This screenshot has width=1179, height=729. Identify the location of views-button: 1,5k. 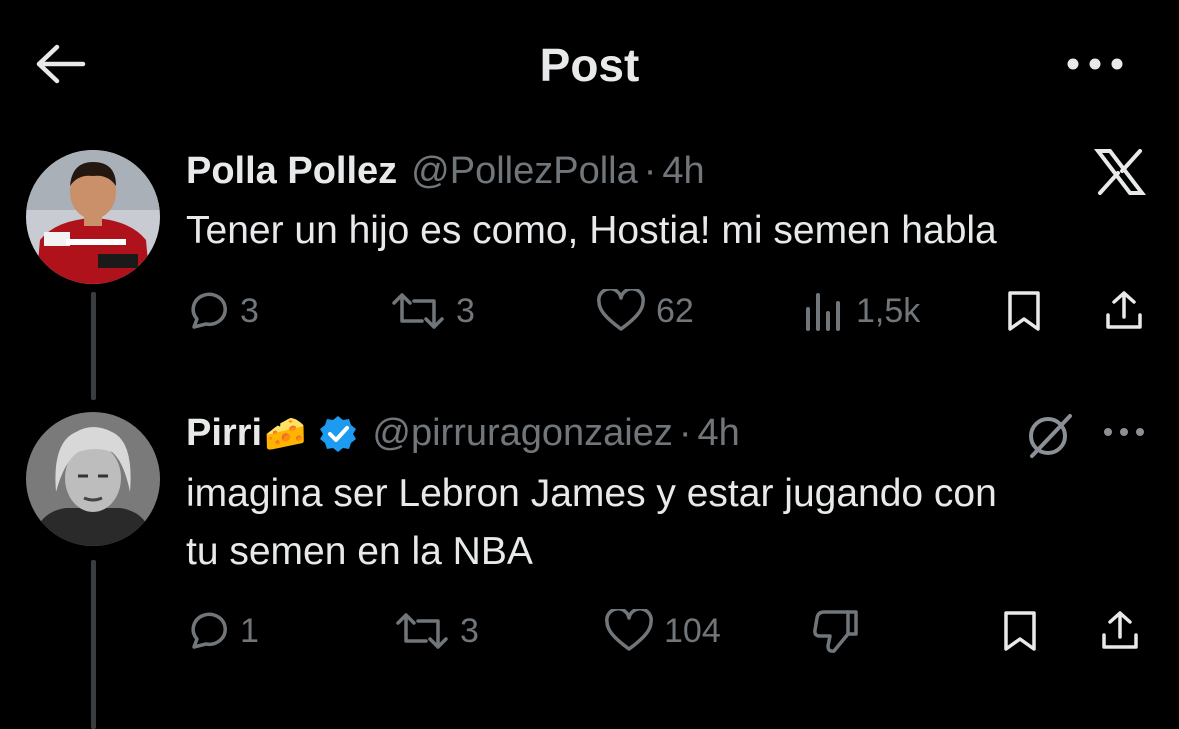
(861, 311).